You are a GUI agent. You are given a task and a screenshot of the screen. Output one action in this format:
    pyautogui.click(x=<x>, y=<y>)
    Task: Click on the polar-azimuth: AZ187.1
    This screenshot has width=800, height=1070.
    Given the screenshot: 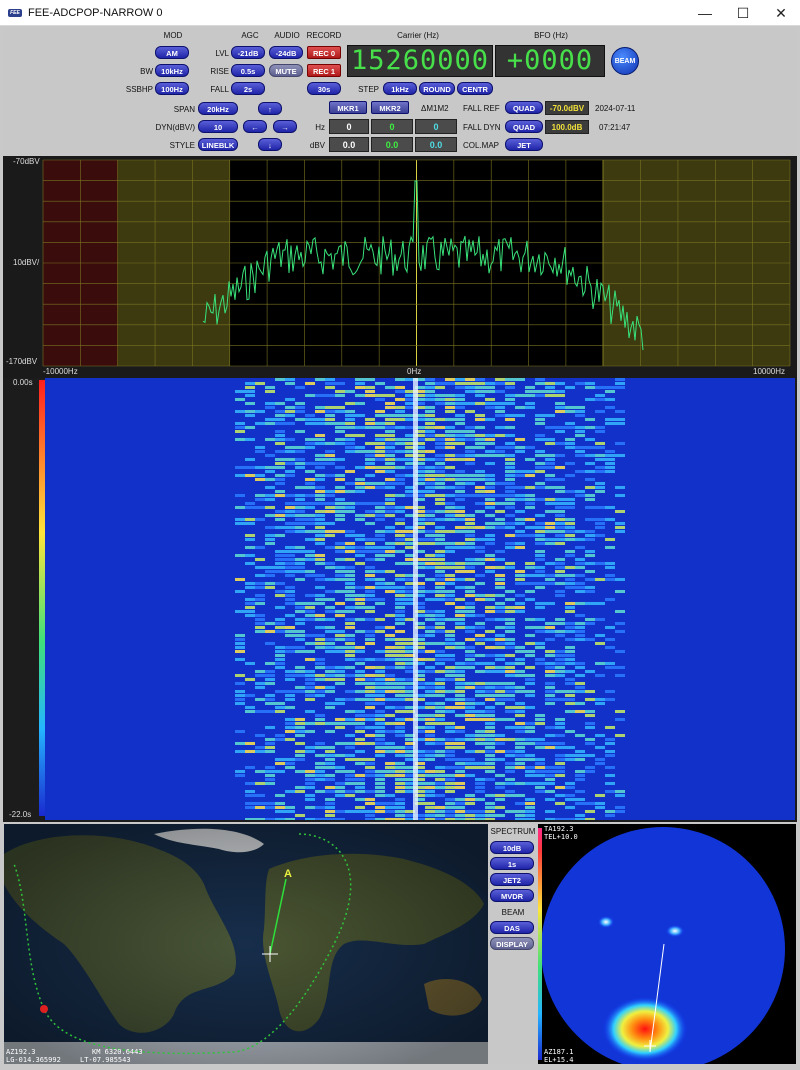 What is the action you would take?
    pyautogui.click(x=559, y=1052)
    